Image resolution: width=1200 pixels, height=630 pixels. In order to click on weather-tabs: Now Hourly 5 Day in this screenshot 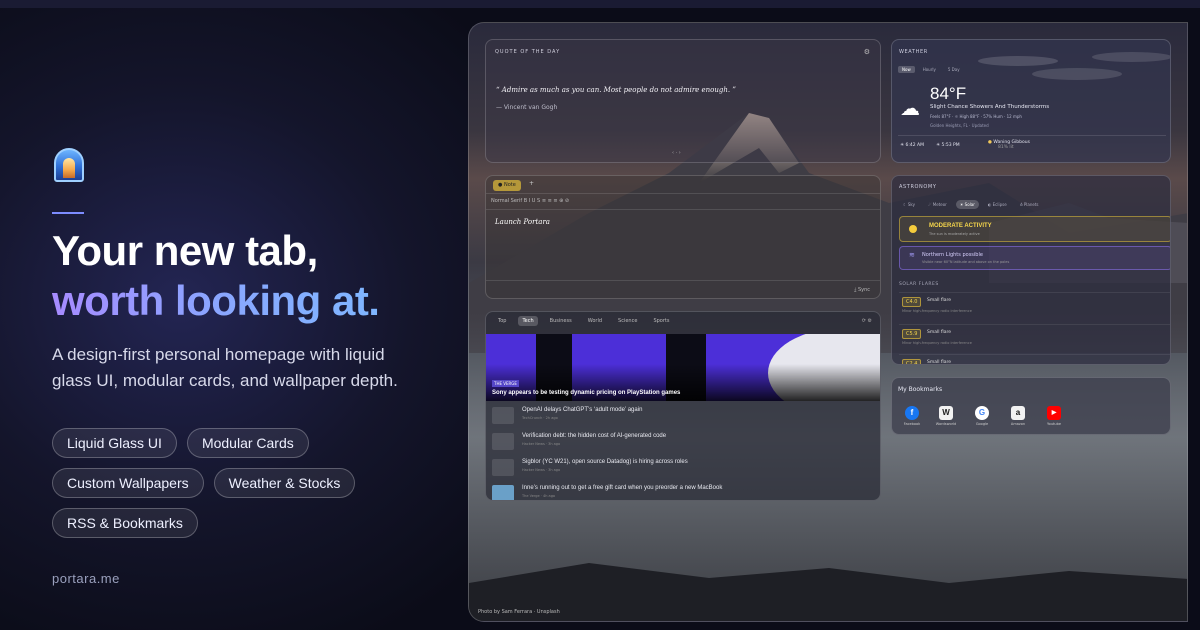, I will do `click(931, 69)`.